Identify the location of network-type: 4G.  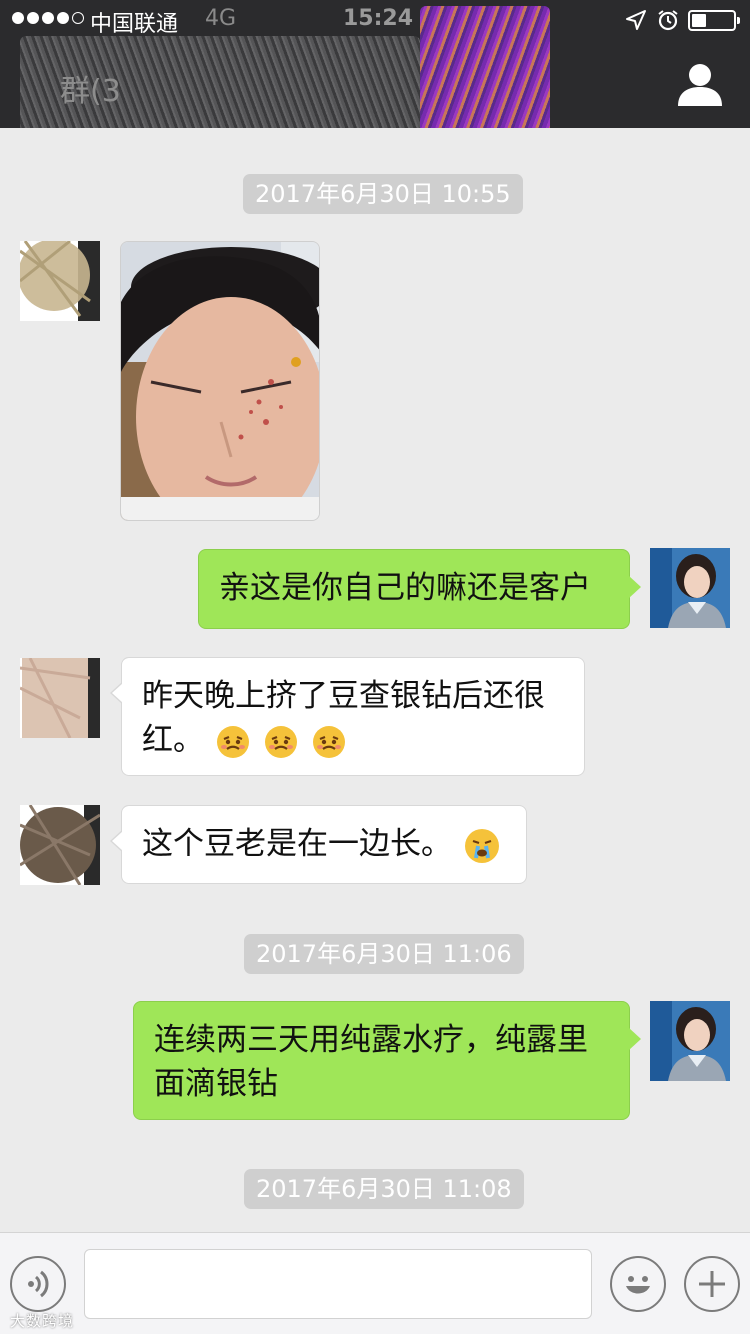
(221, 18).